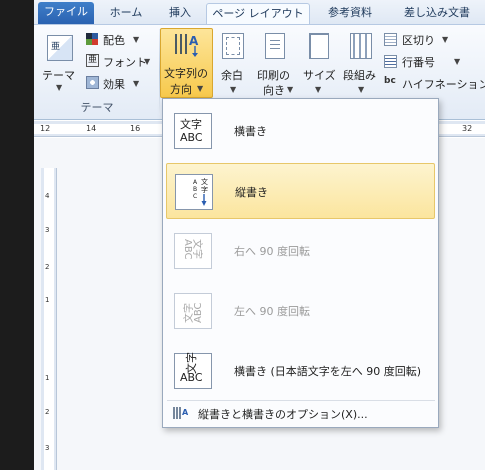  Describe the element at coordinates (319, 63) in the screenshot. I see `size-button: サイズ ▼` at that location.